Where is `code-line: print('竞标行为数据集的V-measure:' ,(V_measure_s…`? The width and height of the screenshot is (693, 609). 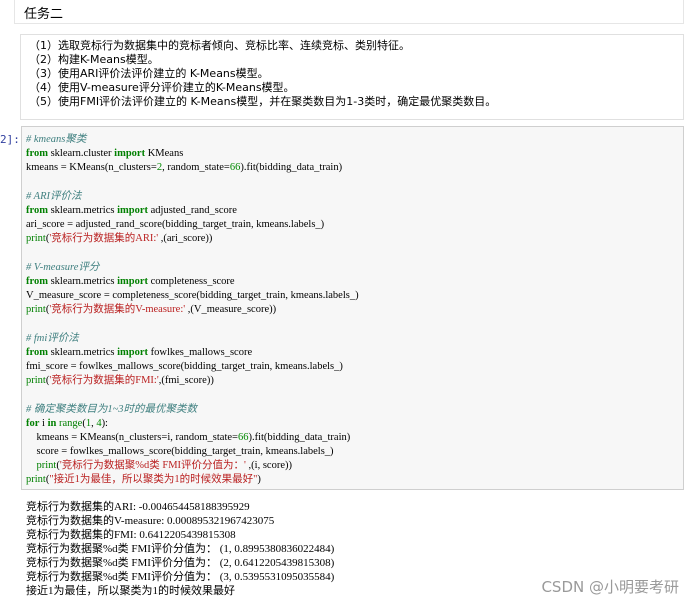 code-line: print('竞标行为数据集的V-measure:' ,(V_measure_s… is located at coordinates (151, 310).